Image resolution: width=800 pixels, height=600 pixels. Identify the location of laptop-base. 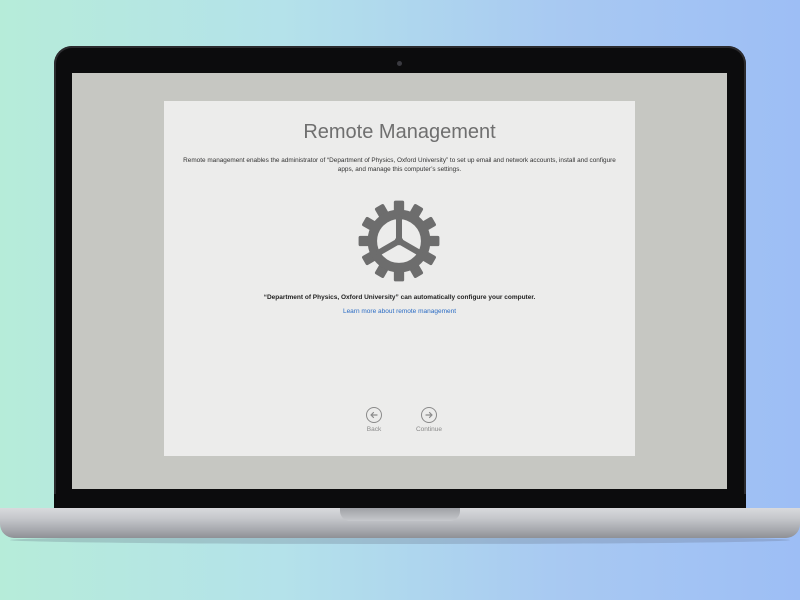
(400, 523).